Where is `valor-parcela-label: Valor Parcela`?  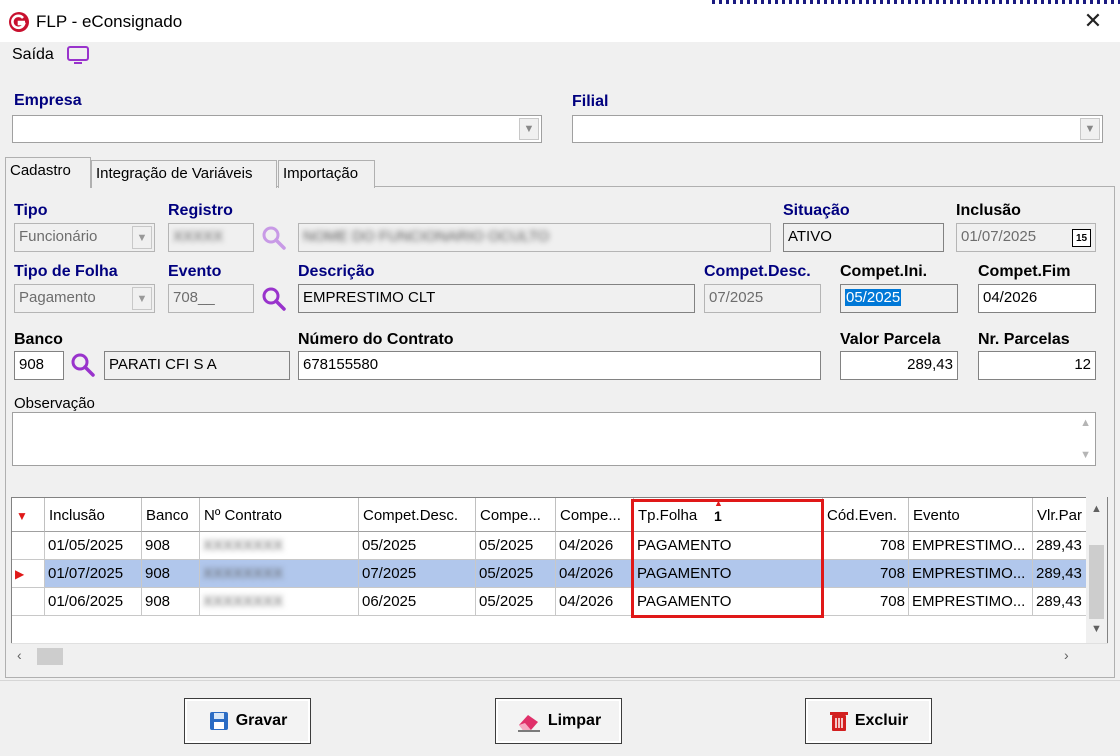 valor-parcela-label: Valor Parcela is located at coordinates (890, 339).